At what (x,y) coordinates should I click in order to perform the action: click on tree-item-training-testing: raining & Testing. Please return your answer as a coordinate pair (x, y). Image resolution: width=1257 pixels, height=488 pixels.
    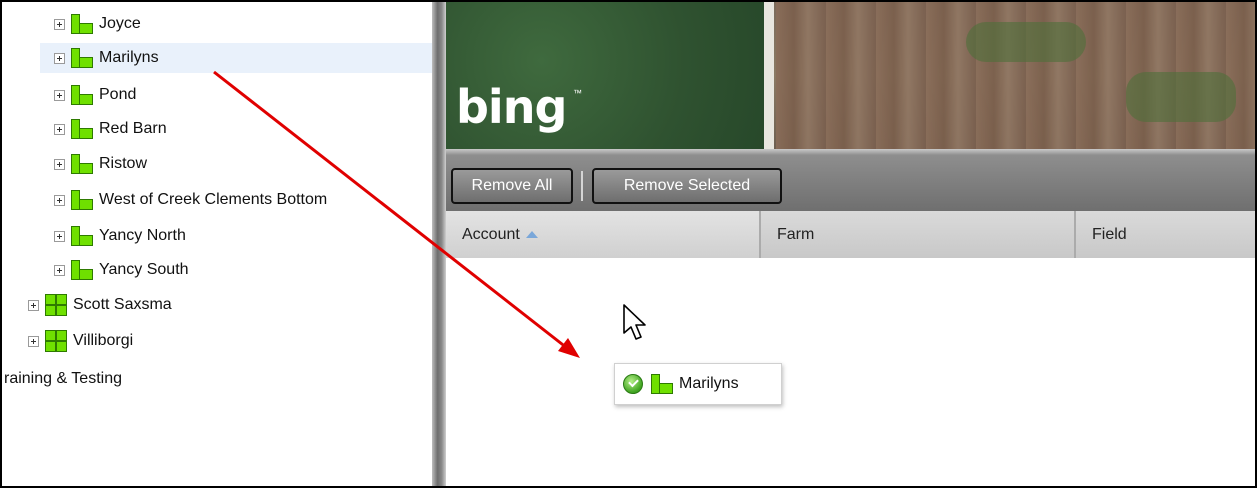
    Looking at the image, I should click on (63, 379).